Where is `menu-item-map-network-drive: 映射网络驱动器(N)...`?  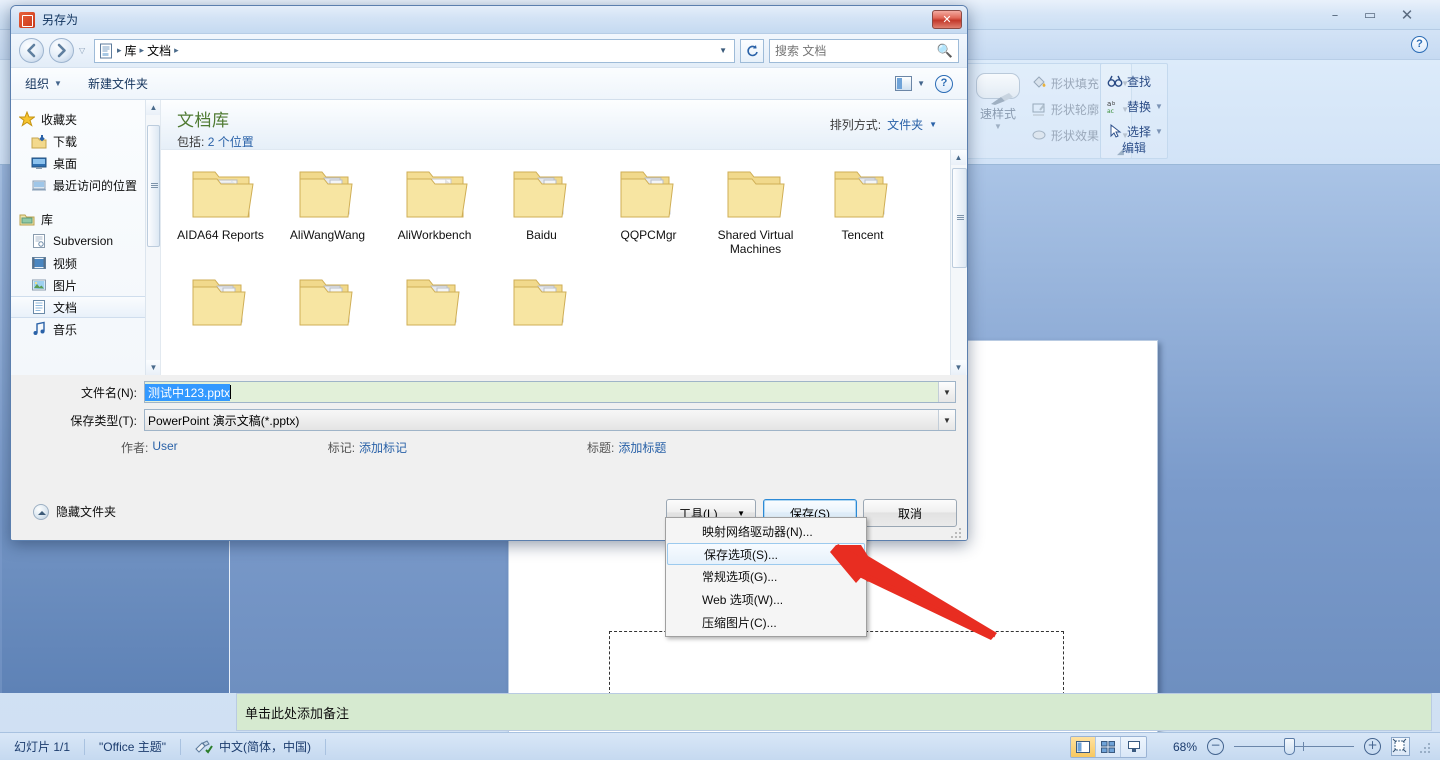 menu-item-map-network-drive: 映射网络驱动器(N)... is located at coordinates (766, 531).